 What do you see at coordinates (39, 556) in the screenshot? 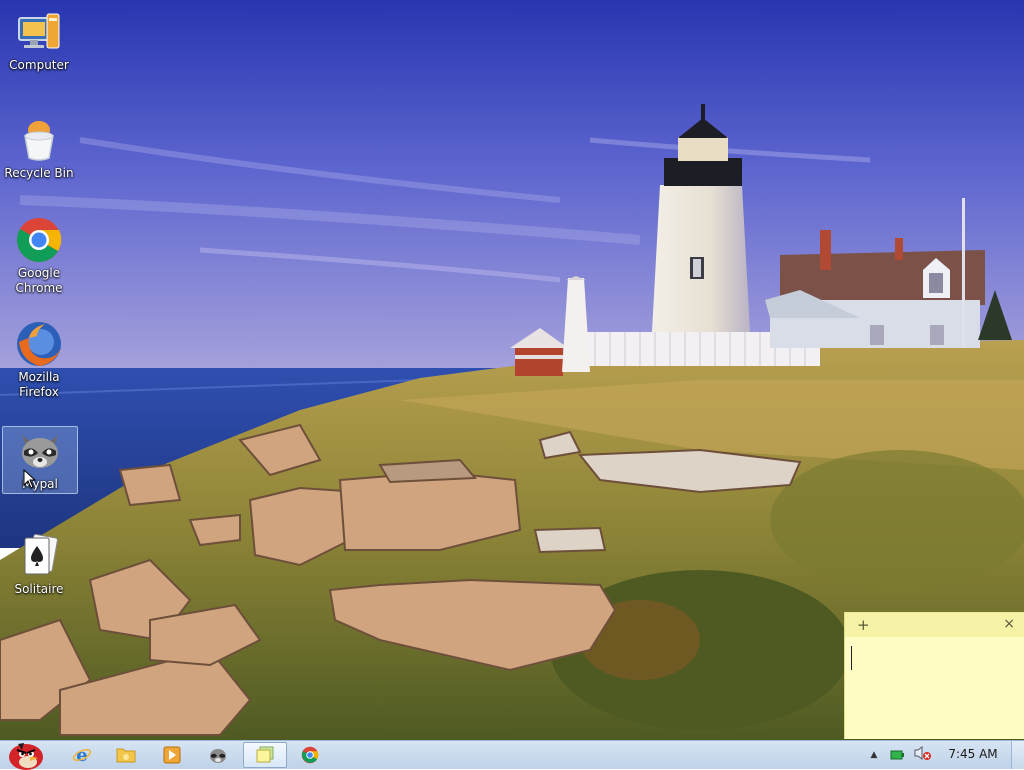
I see `solitaire-icon` at bounding box center [39, 556].